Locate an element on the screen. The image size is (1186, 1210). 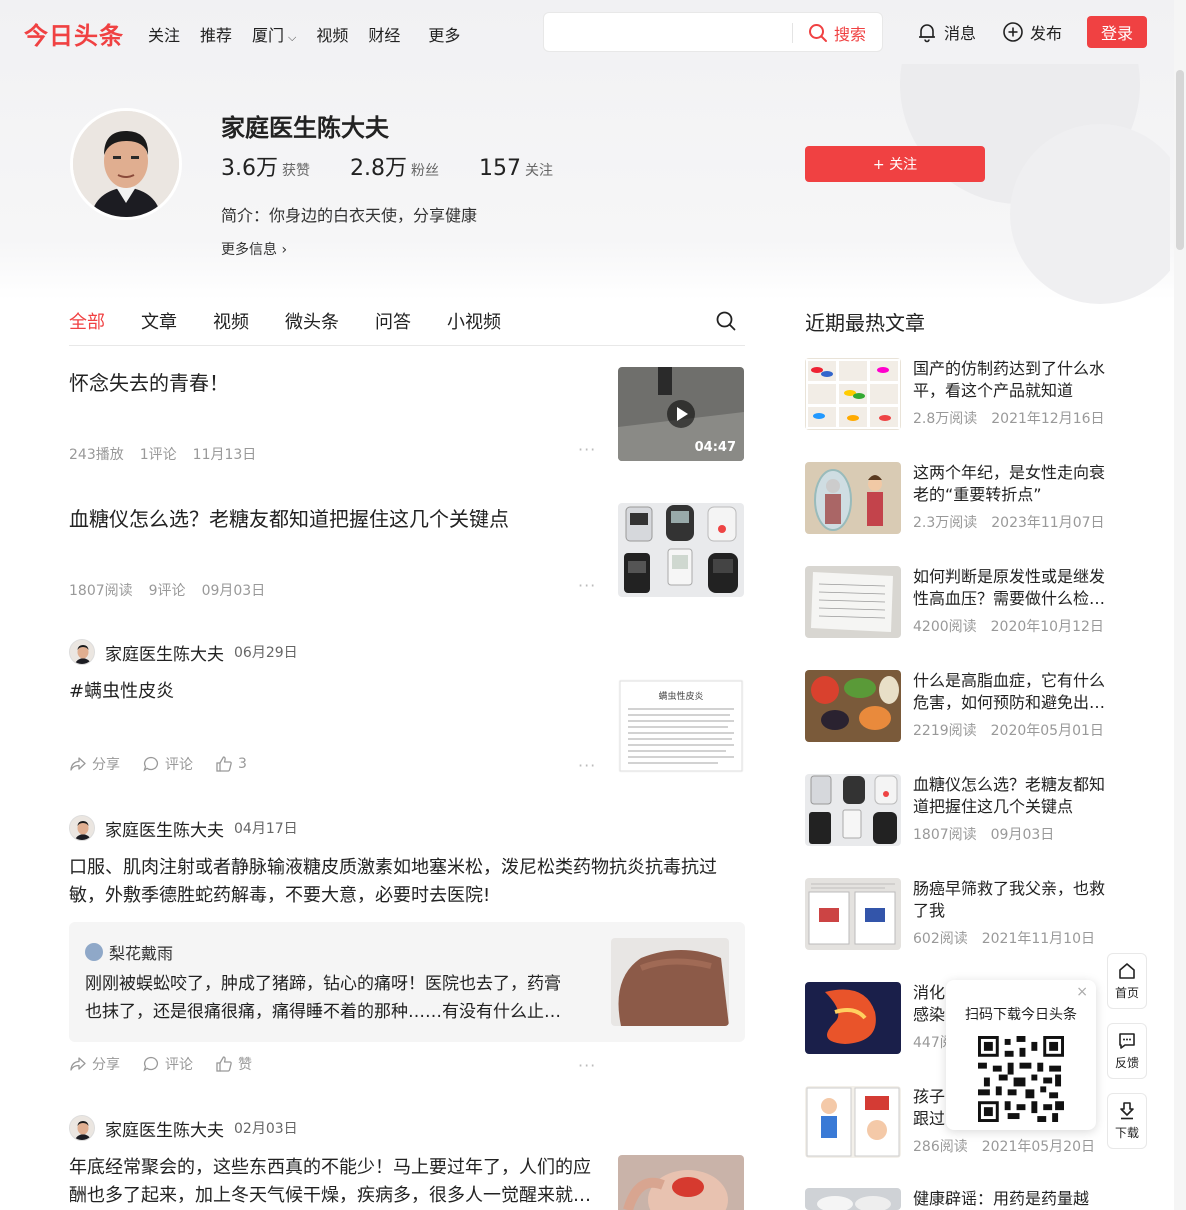
tab-qa: 问答 is located at coordinates (393, 321).